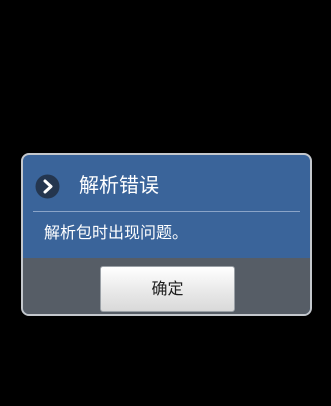 The image size is (331, 406). What do you see at coordinates (166, 183) in the screenshot?
I see `dialog-header: 解析错误` at bounding box center [166, 183].